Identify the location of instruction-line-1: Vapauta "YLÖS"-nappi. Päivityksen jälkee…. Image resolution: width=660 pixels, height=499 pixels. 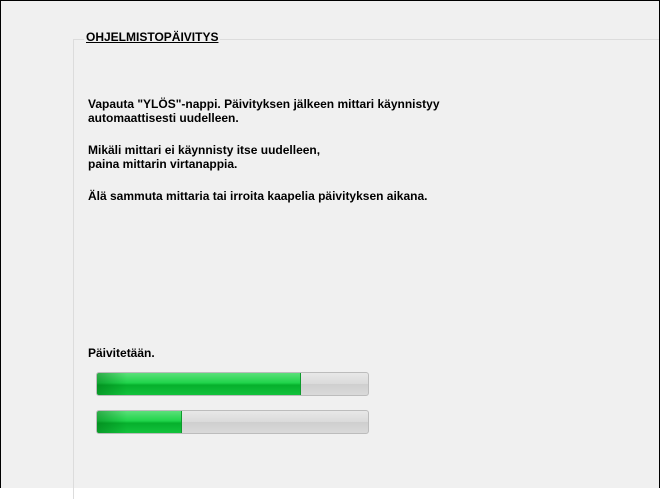
(264, 104).